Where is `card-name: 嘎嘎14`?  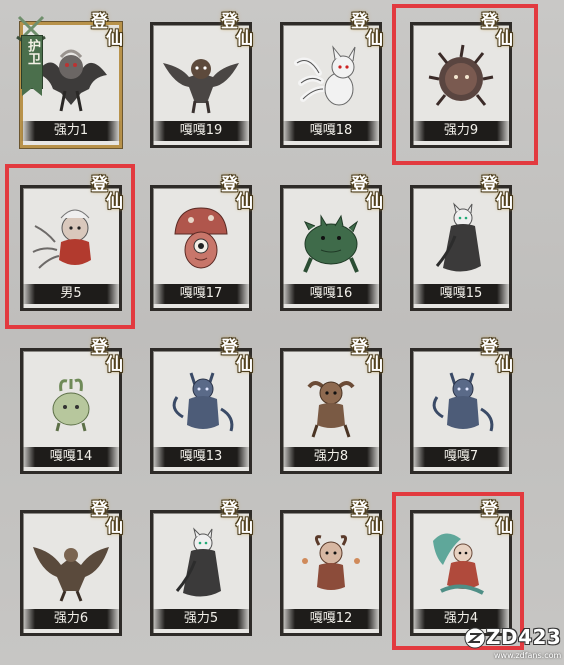 card-name: 嘎嘎14 is located at coordinates (71, 456).